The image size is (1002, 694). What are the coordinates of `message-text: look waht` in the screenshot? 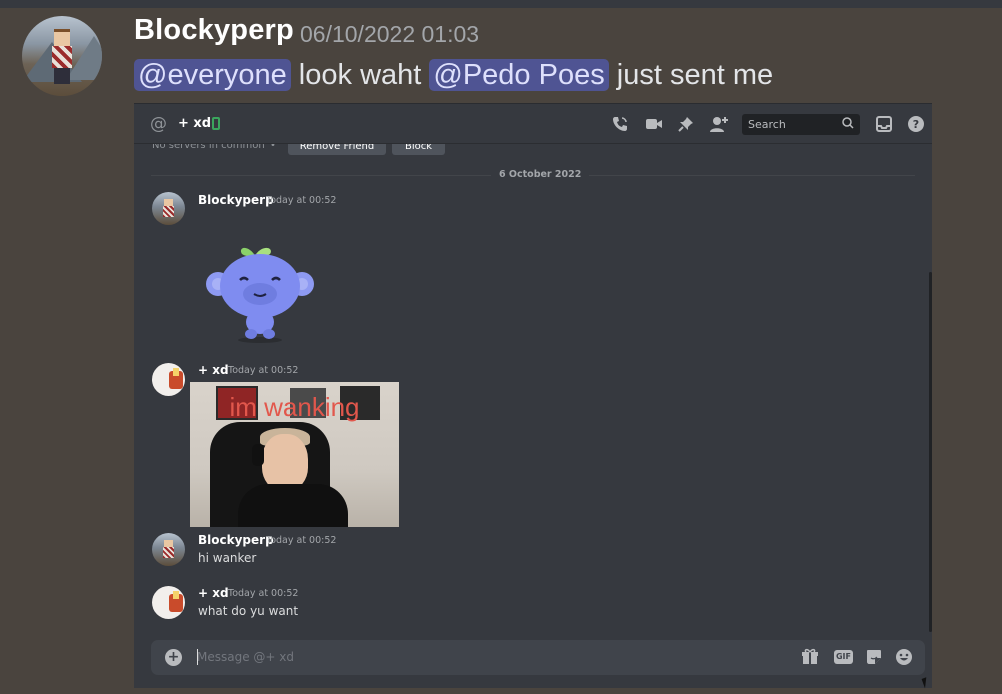 It's located at (360, 75).